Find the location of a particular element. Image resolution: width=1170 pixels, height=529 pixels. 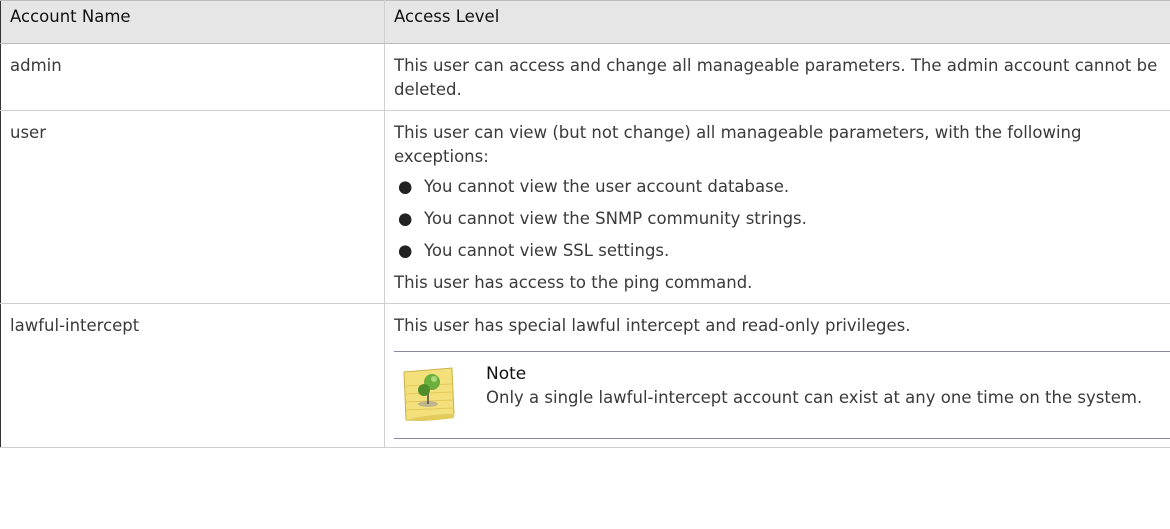

account-name-cell: lawful-intercept is located at coordinates (192, 375).